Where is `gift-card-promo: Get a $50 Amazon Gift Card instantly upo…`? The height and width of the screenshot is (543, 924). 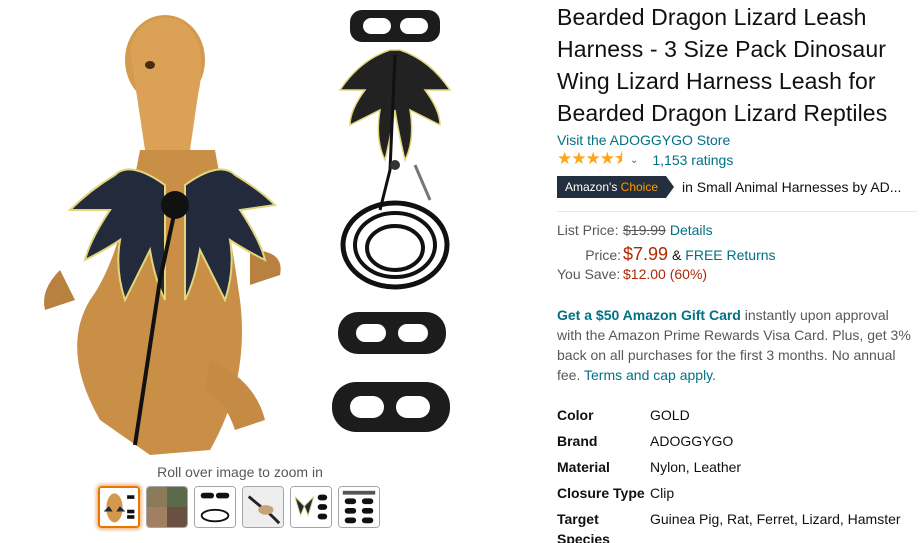
gift-card-promo: Get a $50 Amazon Gift Card instantly upo… is located at coordinates (737, 345).